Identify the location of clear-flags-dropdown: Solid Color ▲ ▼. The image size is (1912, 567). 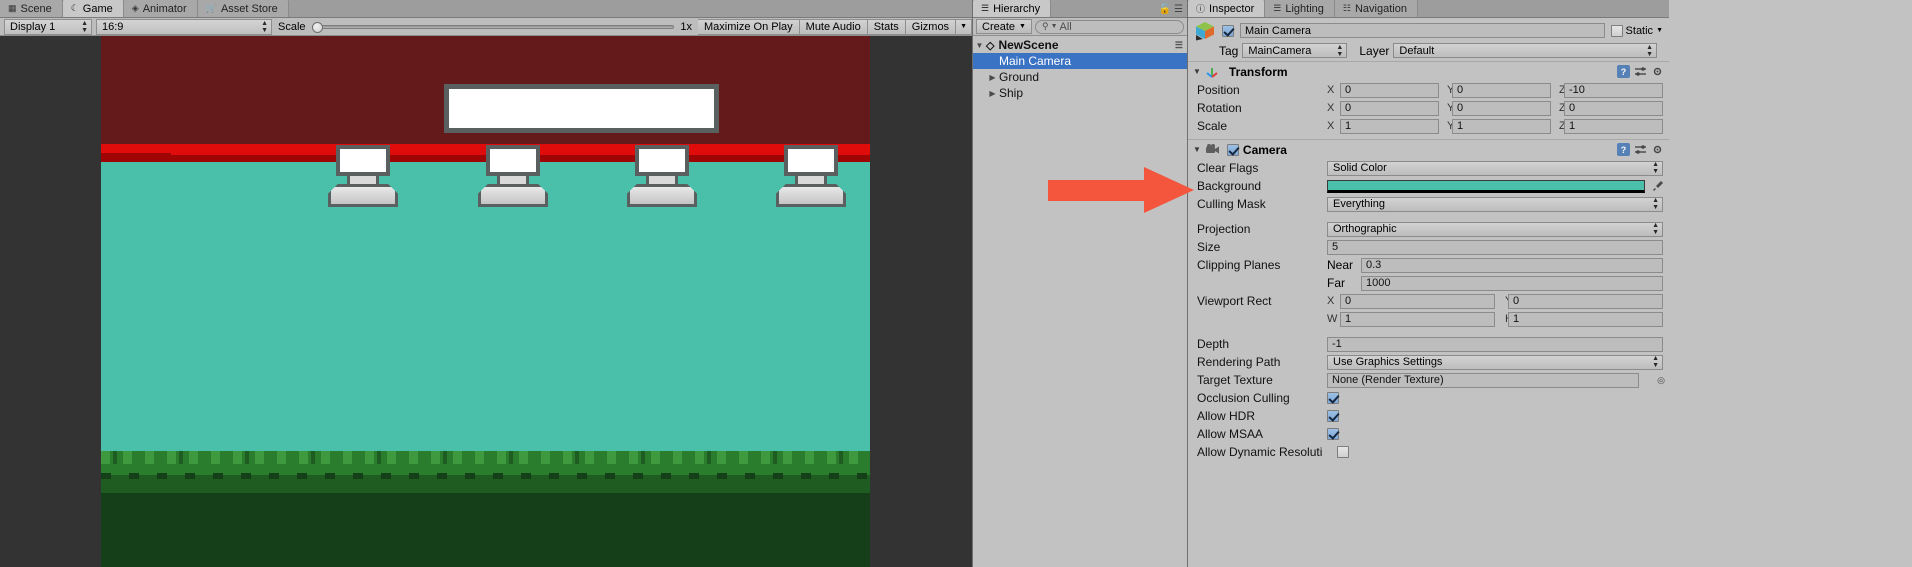
(1495, 168).